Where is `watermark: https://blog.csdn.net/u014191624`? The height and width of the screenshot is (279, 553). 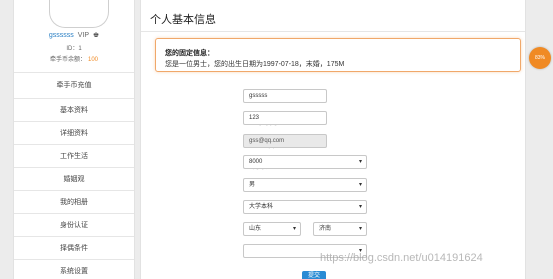
watermark: https://blog.csdn.net/u014191624 is located at coordinates (401, 258).